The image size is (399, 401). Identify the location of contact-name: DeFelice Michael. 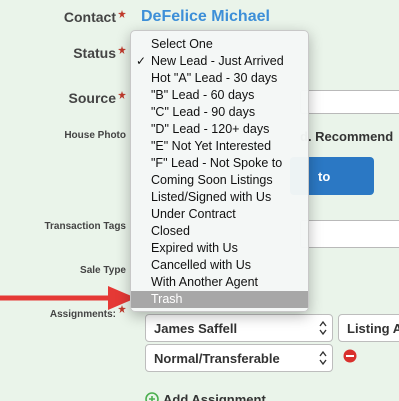
(205, 17).